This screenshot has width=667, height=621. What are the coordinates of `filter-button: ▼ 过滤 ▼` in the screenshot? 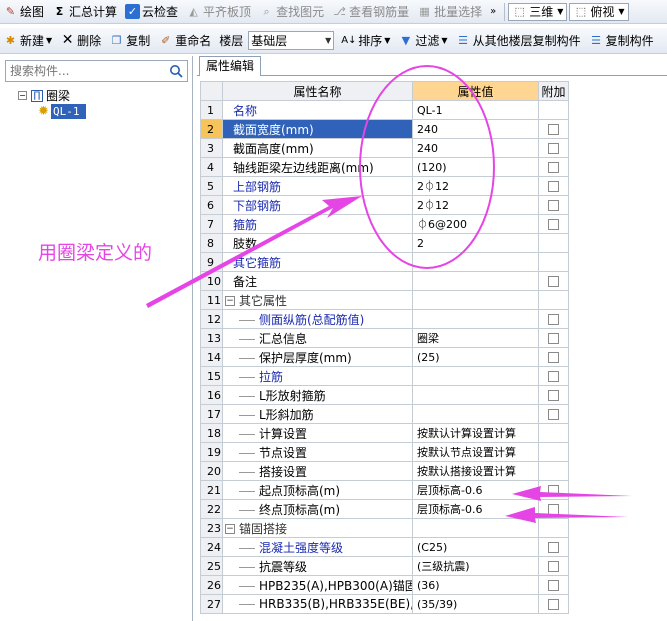 It's located at (422, 41).